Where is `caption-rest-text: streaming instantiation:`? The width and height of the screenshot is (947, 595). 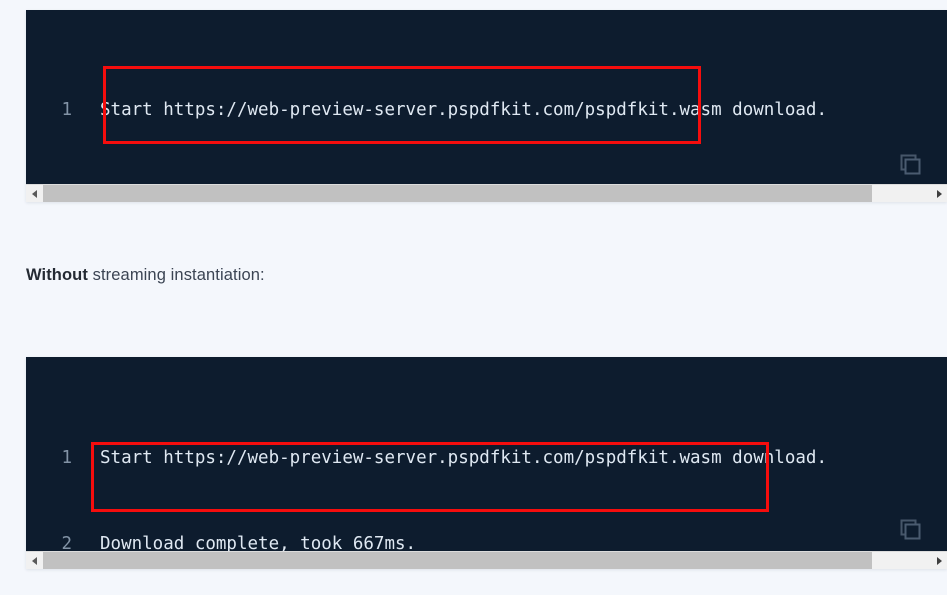 caption-rest-text: streaming instantiation: is located at coordinates (176, 275).